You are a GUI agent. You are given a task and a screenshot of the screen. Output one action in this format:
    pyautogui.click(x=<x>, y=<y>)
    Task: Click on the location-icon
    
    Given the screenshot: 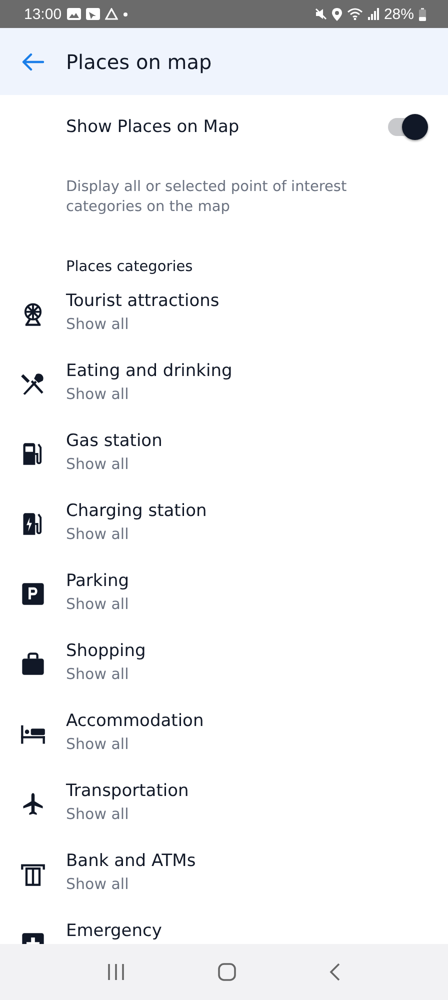 What is the action you would take?
    pyautogui.click(x=337, y=14)
    